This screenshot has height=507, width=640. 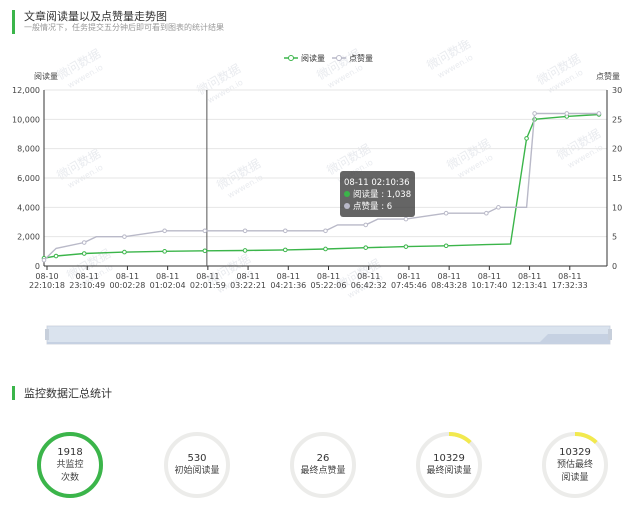 I want to click on y-right-tick-label: 15, so click(x=617, y=178).